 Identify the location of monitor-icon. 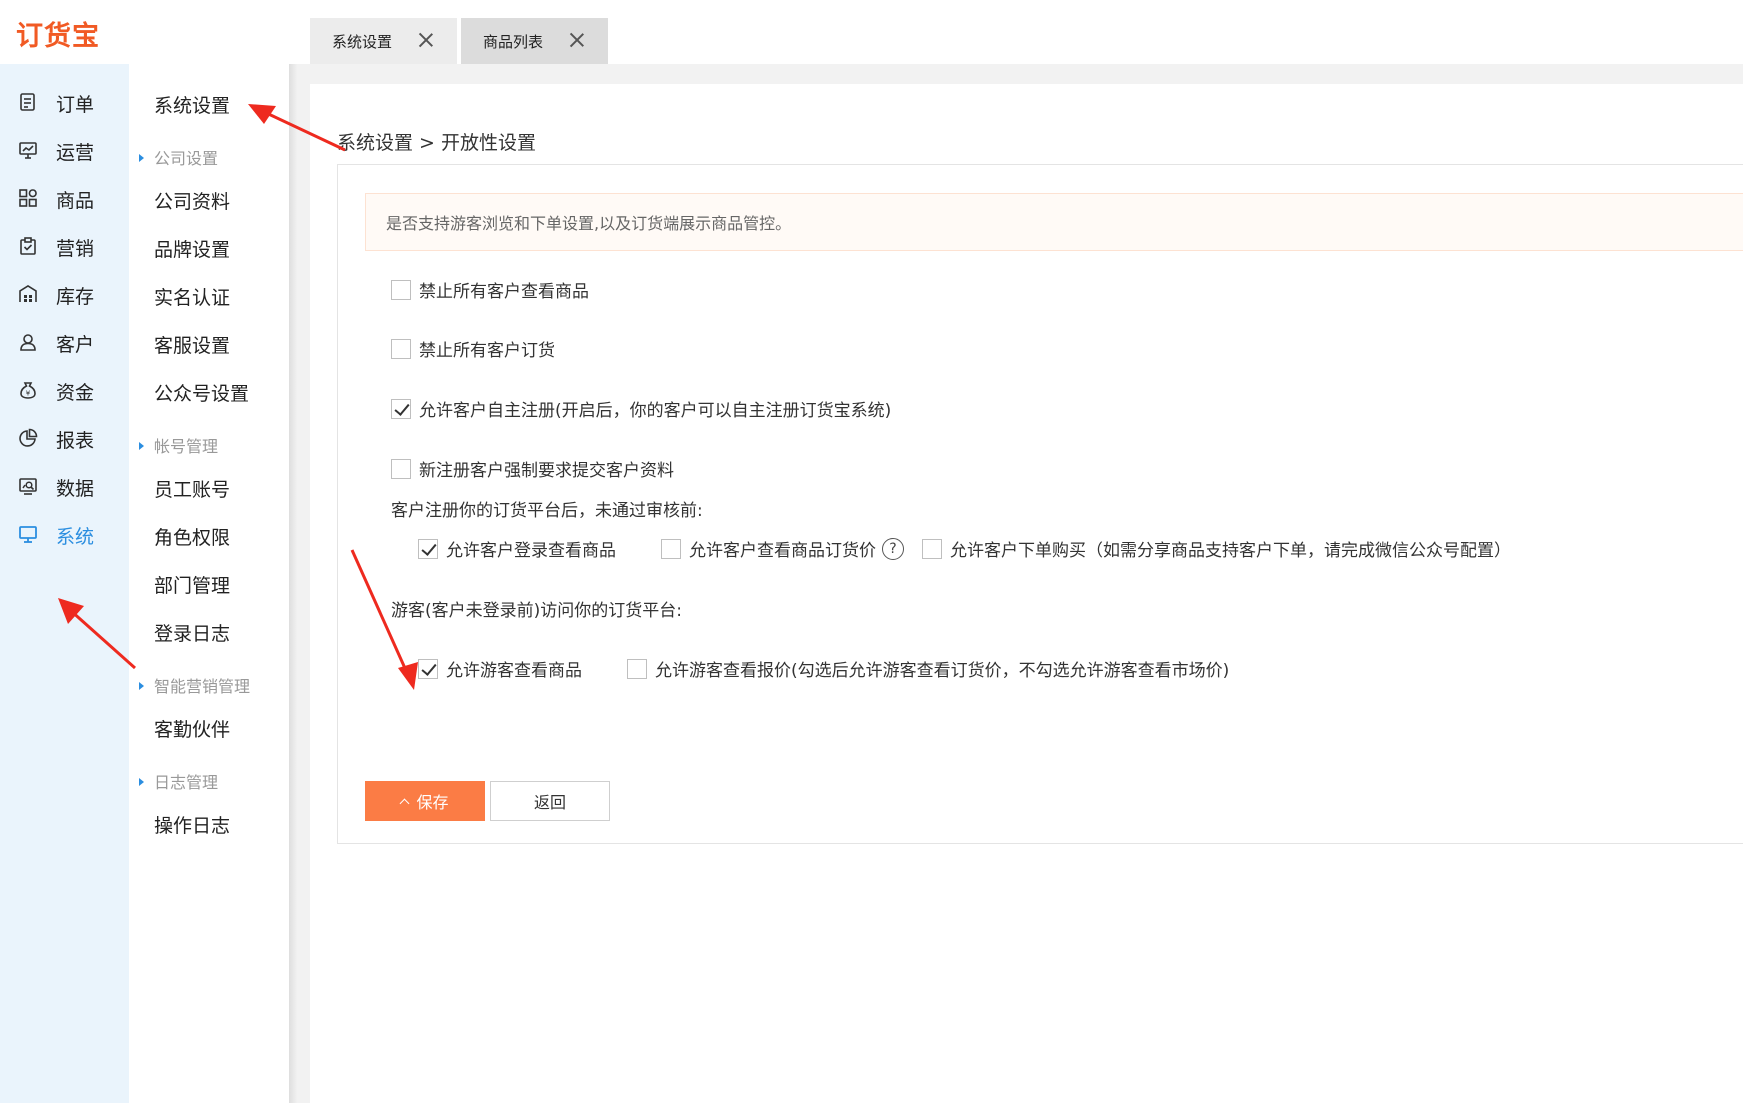
(28, 534).